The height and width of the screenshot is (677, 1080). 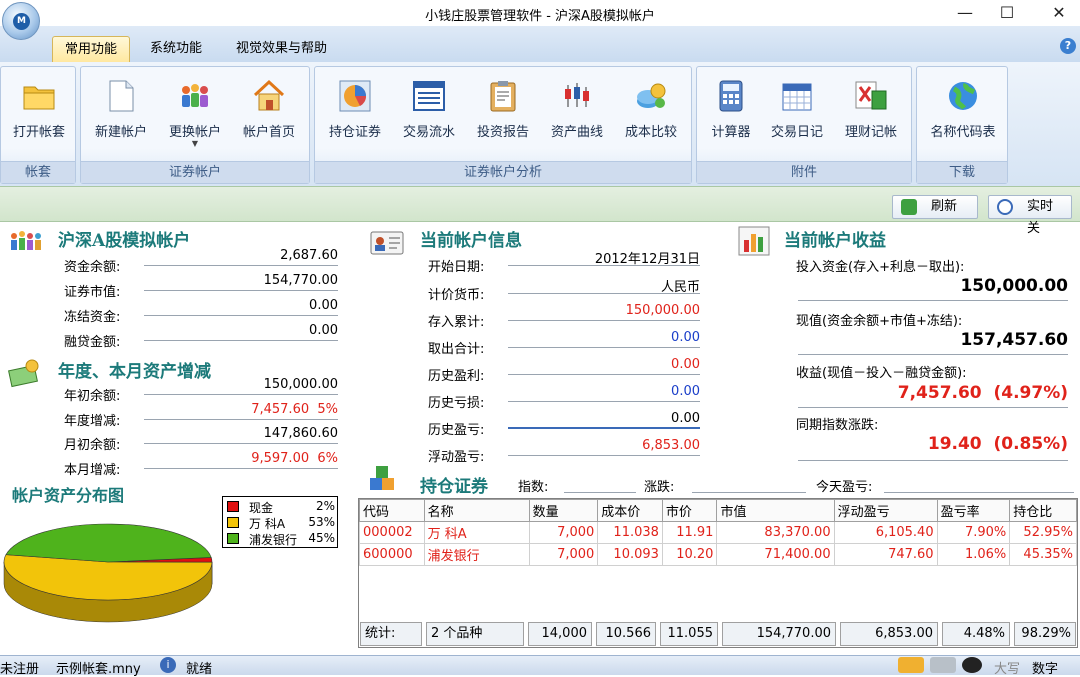 What do you see at coordinates (577, 114) in the screenshot?
I see `asset-curve-button: 资产曲线` at bounding box center [577, 114].